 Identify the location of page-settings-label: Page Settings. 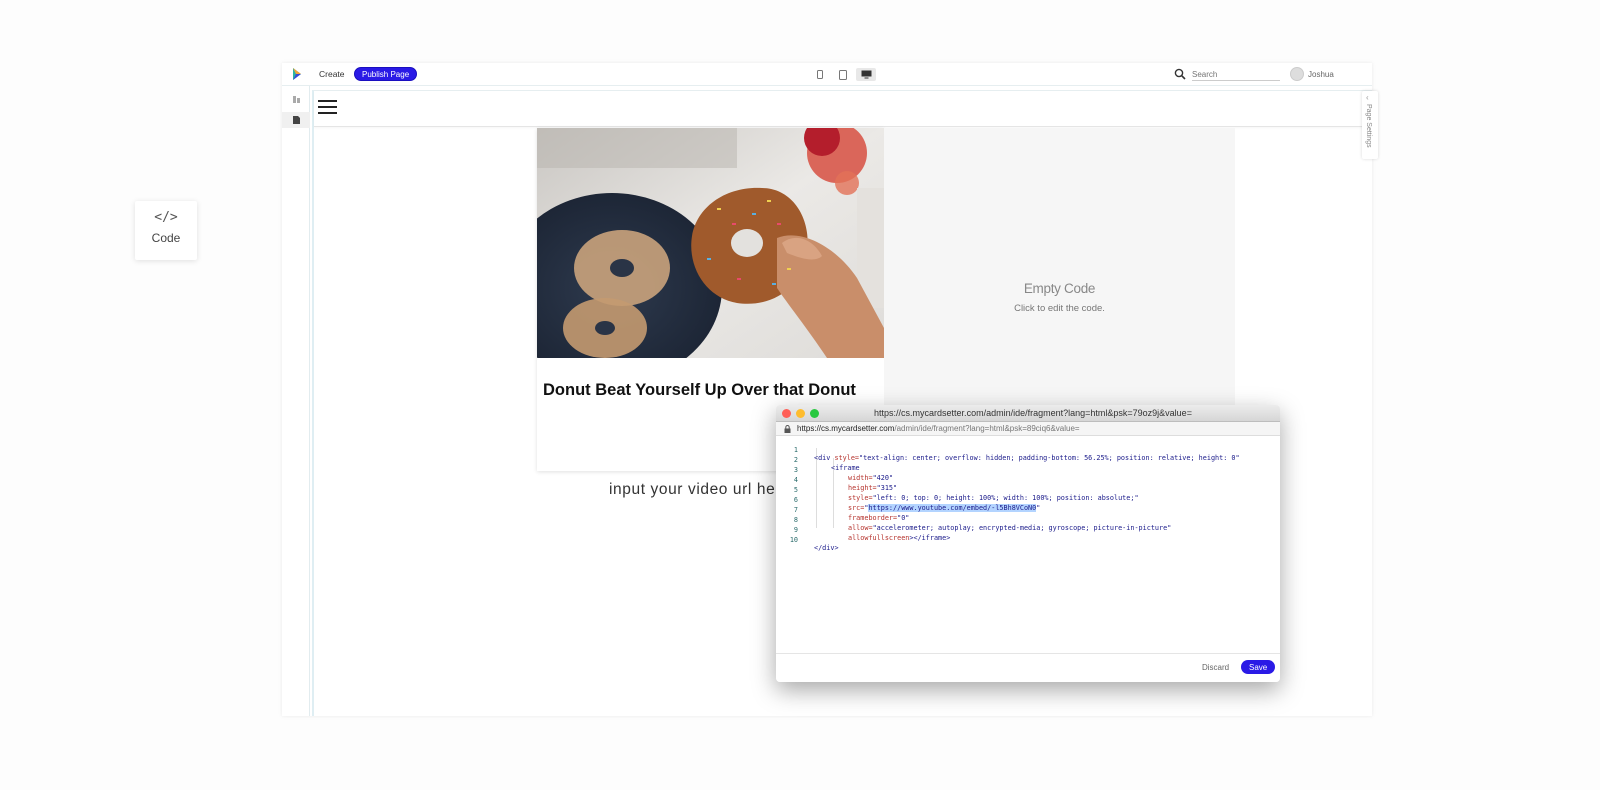
(1368, 126).